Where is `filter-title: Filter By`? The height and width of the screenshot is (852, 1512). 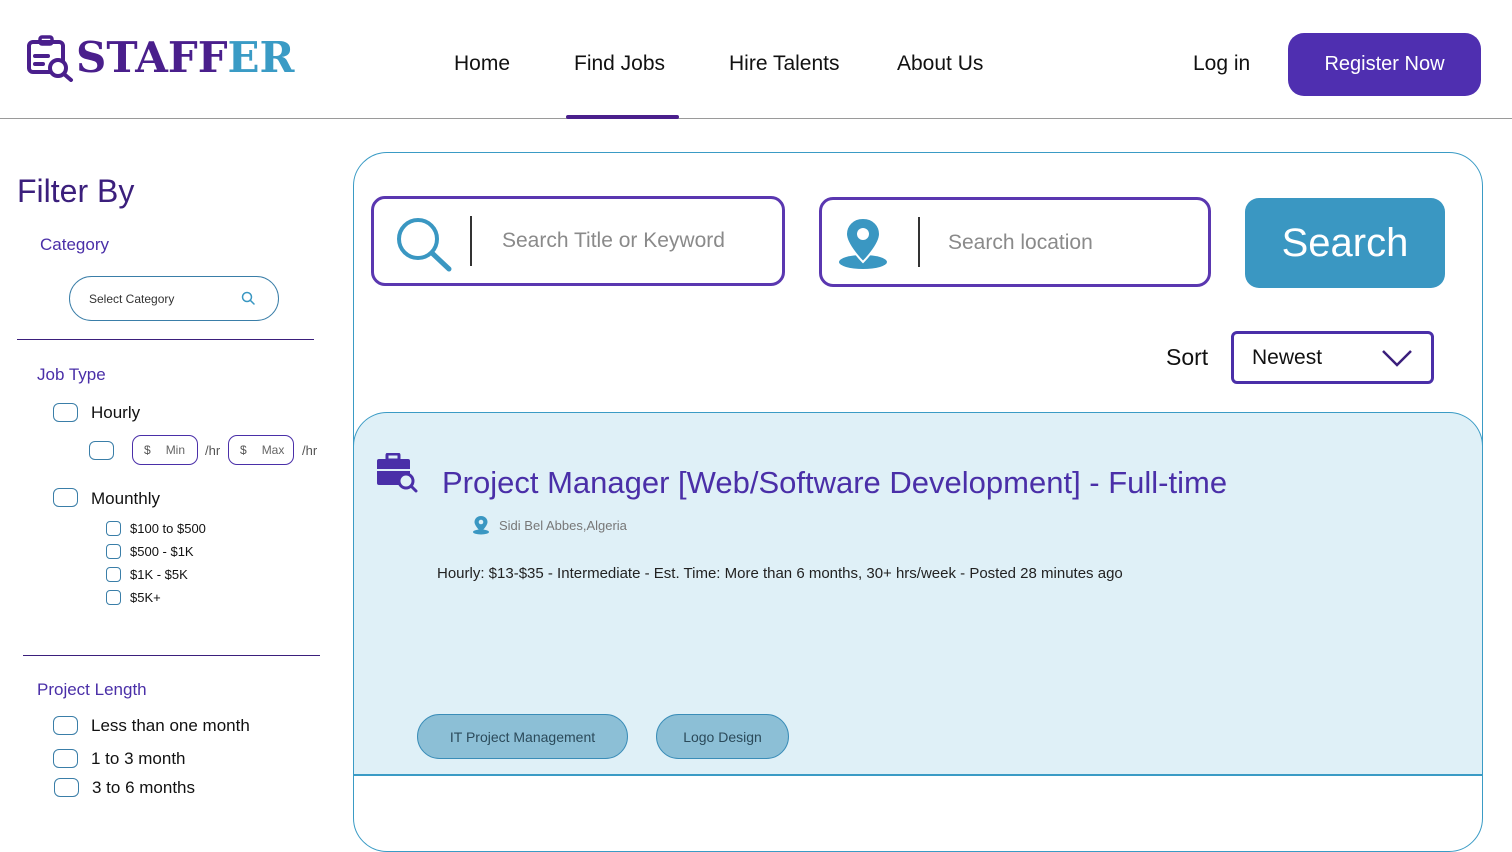 filter-title: Filter By is located at coordinates (76, 191).